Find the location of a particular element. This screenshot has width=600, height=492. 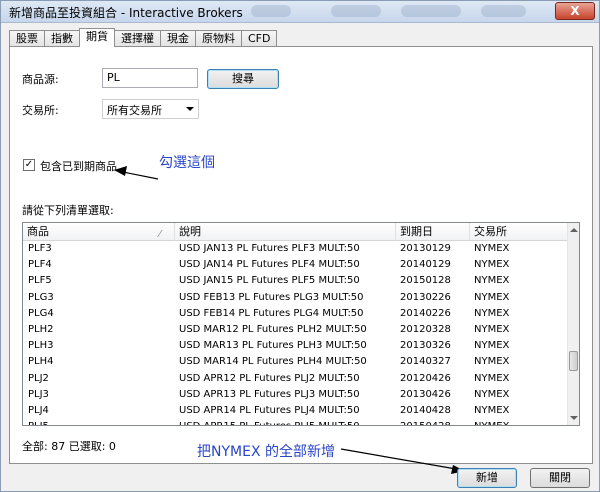

source-label: 商品源: is located at coordinates (40, 79).